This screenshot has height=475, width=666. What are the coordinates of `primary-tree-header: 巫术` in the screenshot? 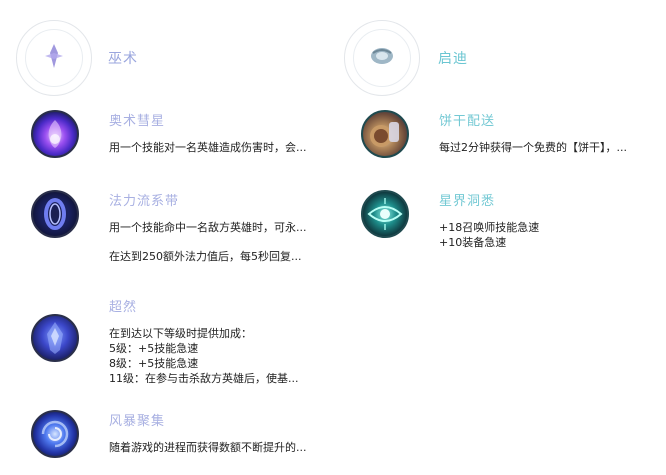 It's located at (77, 58).